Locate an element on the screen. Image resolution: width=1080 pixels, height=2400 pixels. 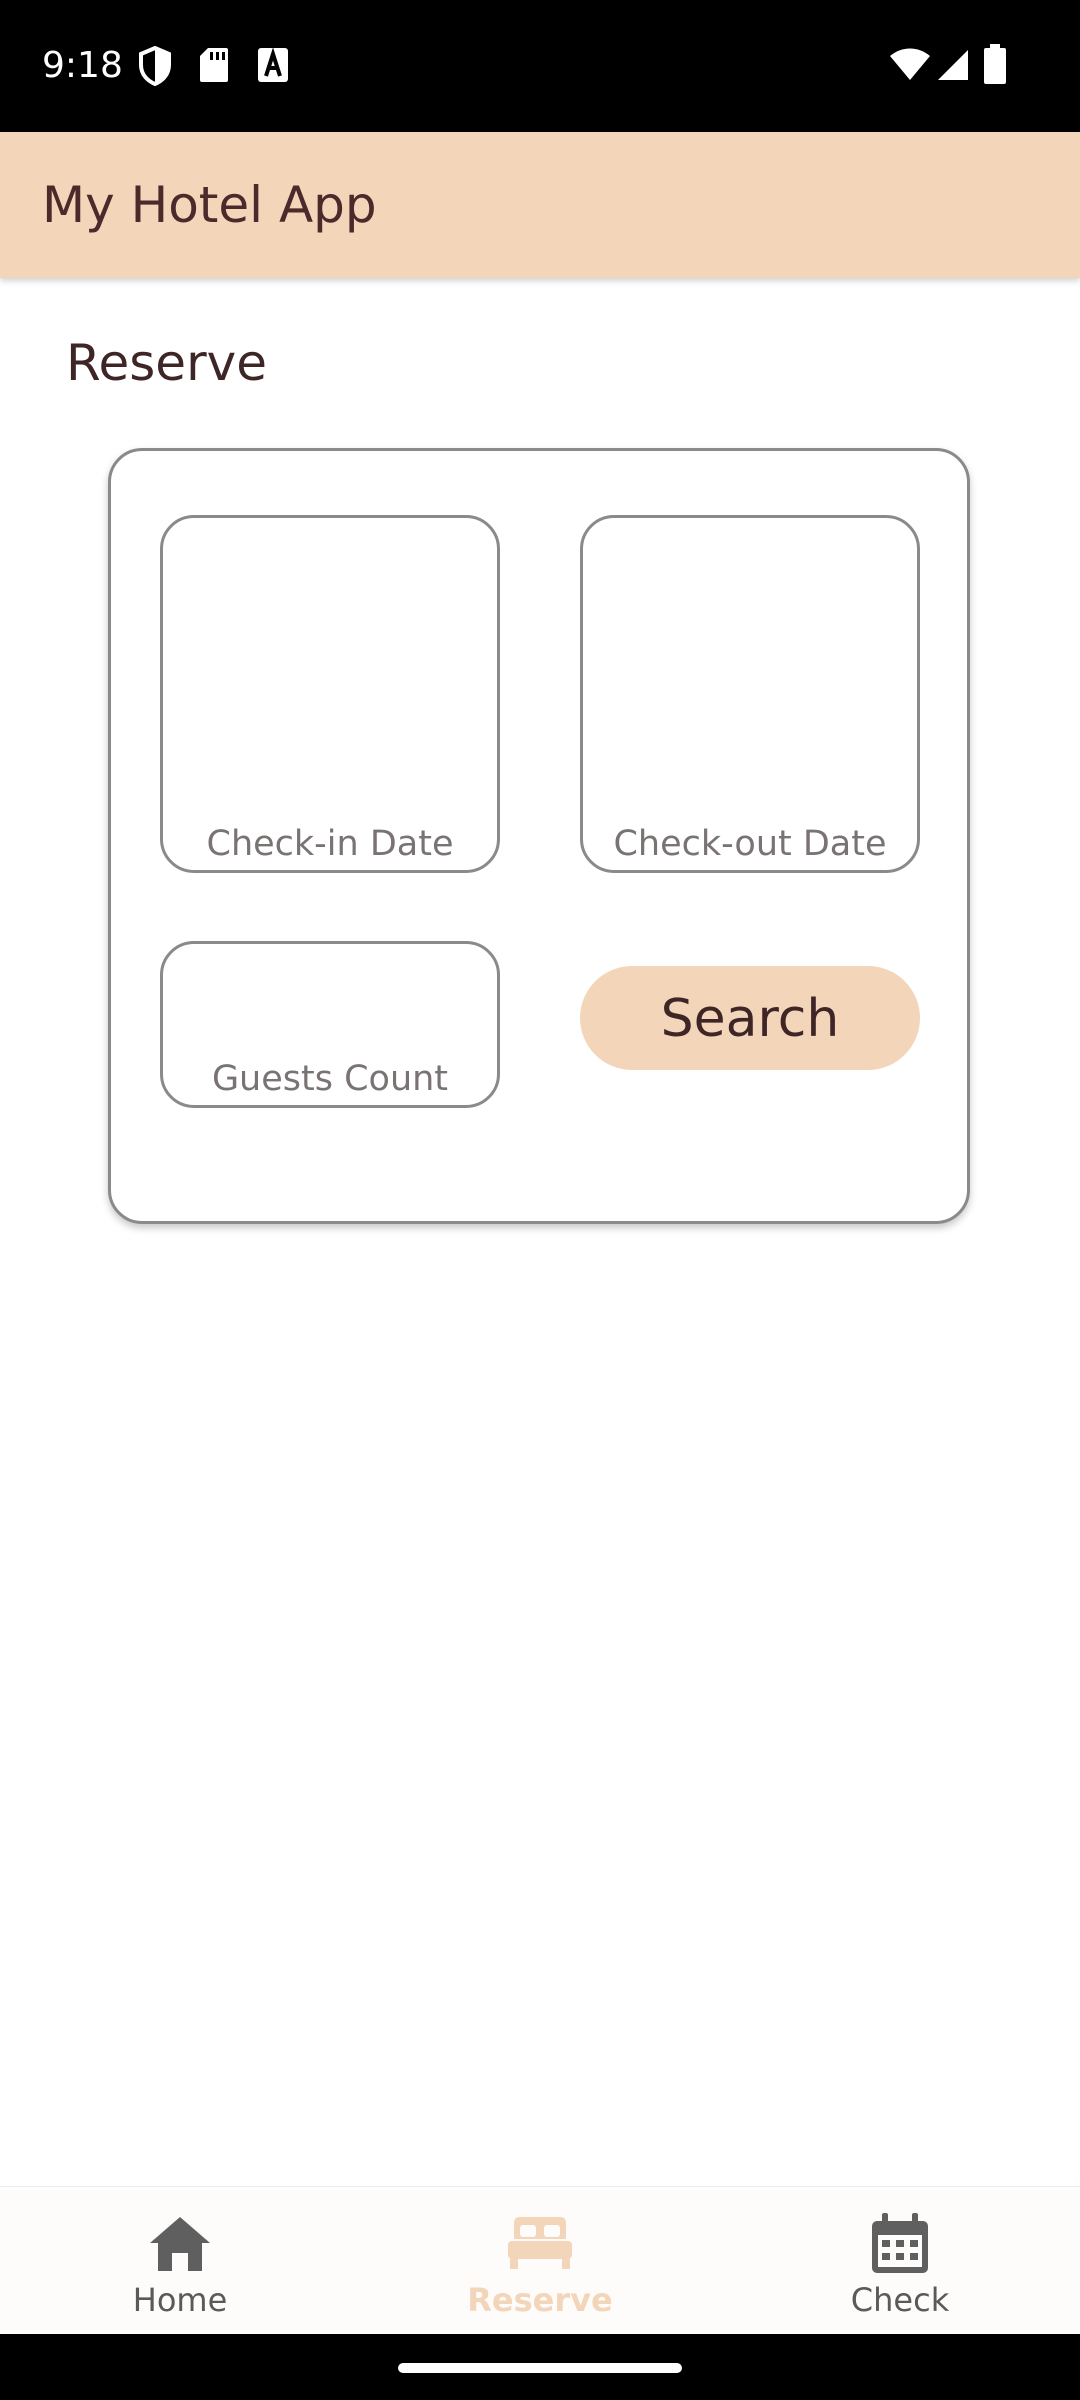
checkout-date-field: Check-out Date is located at coordinates (750, 694).